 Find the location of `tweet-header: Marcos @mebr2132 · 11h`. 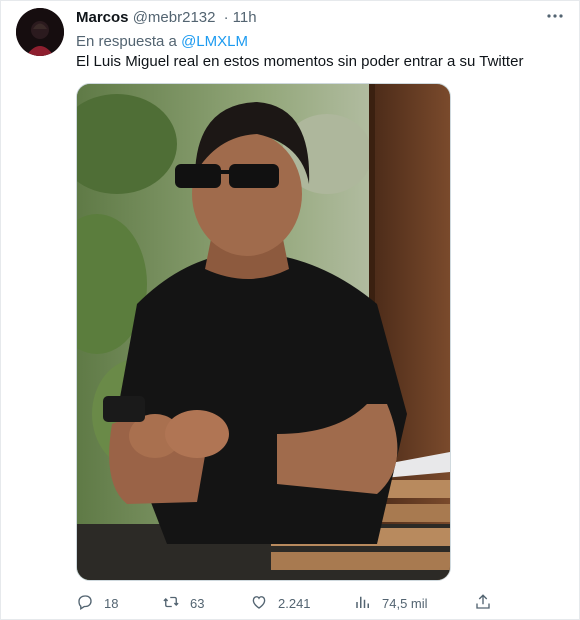

tweet-header: Marcos @mebr2132 · 11h is located at coordinates (166, 17).